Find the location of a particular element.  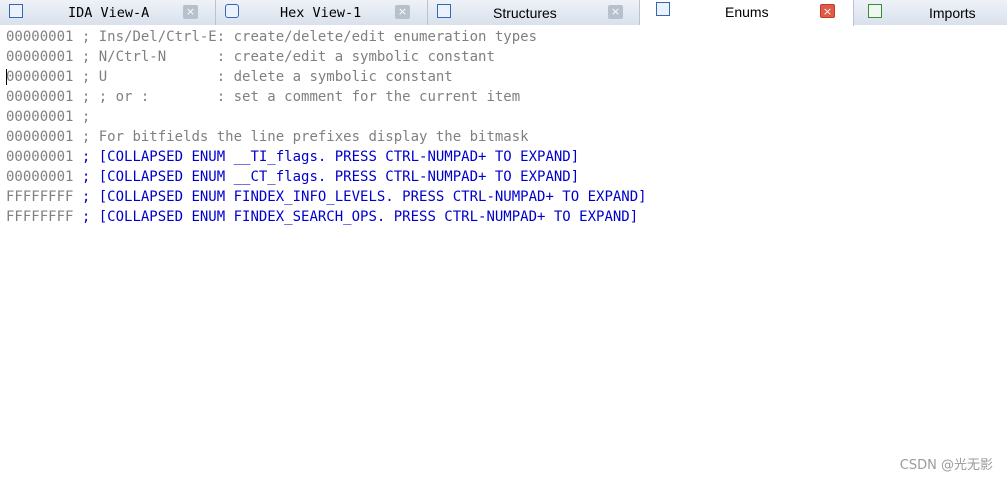

tab-label: IDA View-A is located at coordinates (109, 13).